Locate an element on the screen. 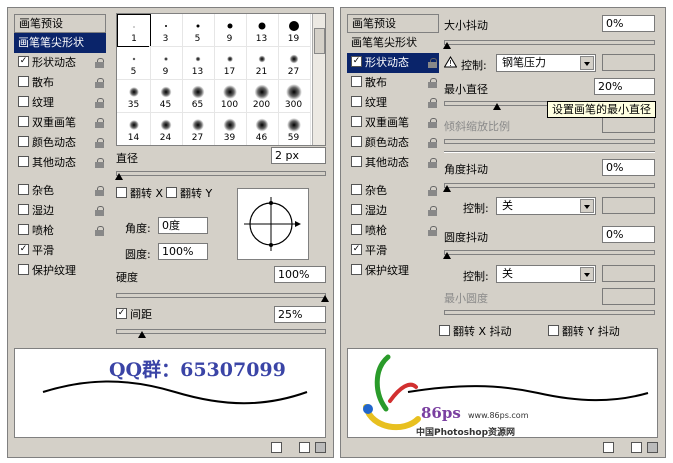 The height and width of the screenshot is (463, 673). roundness-jitter-field: 0% is located at coordinates (628, 234).